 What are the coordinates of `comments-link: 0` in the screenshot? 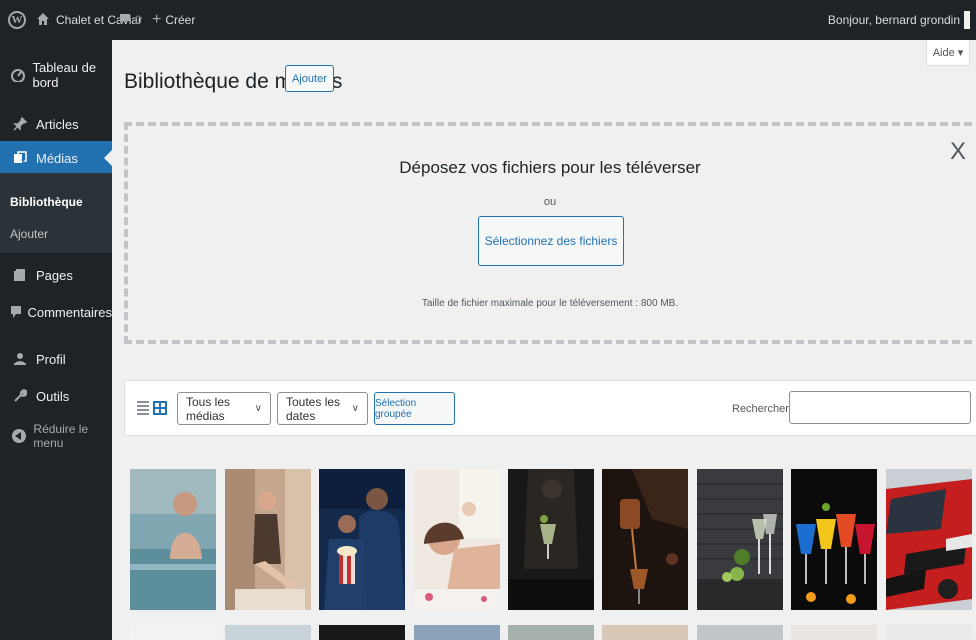 It's located at (130, 20).